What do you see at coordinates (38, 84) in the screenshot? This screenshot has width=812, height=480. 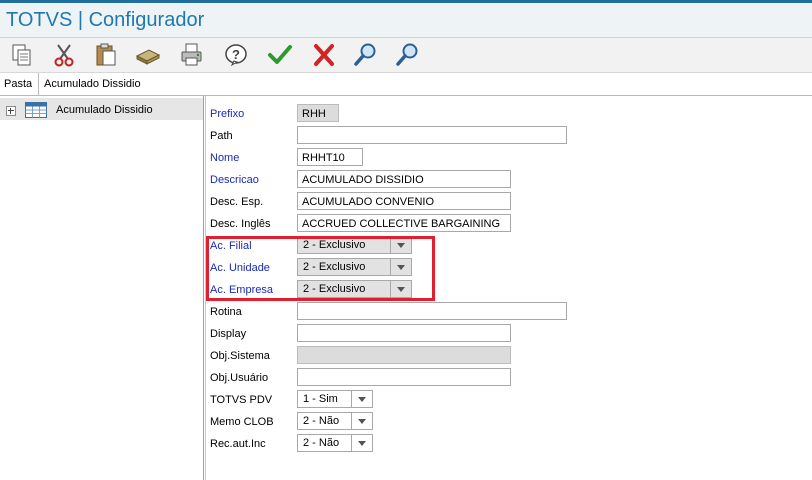 I see `path-divider` at bounding box center [38, 84].